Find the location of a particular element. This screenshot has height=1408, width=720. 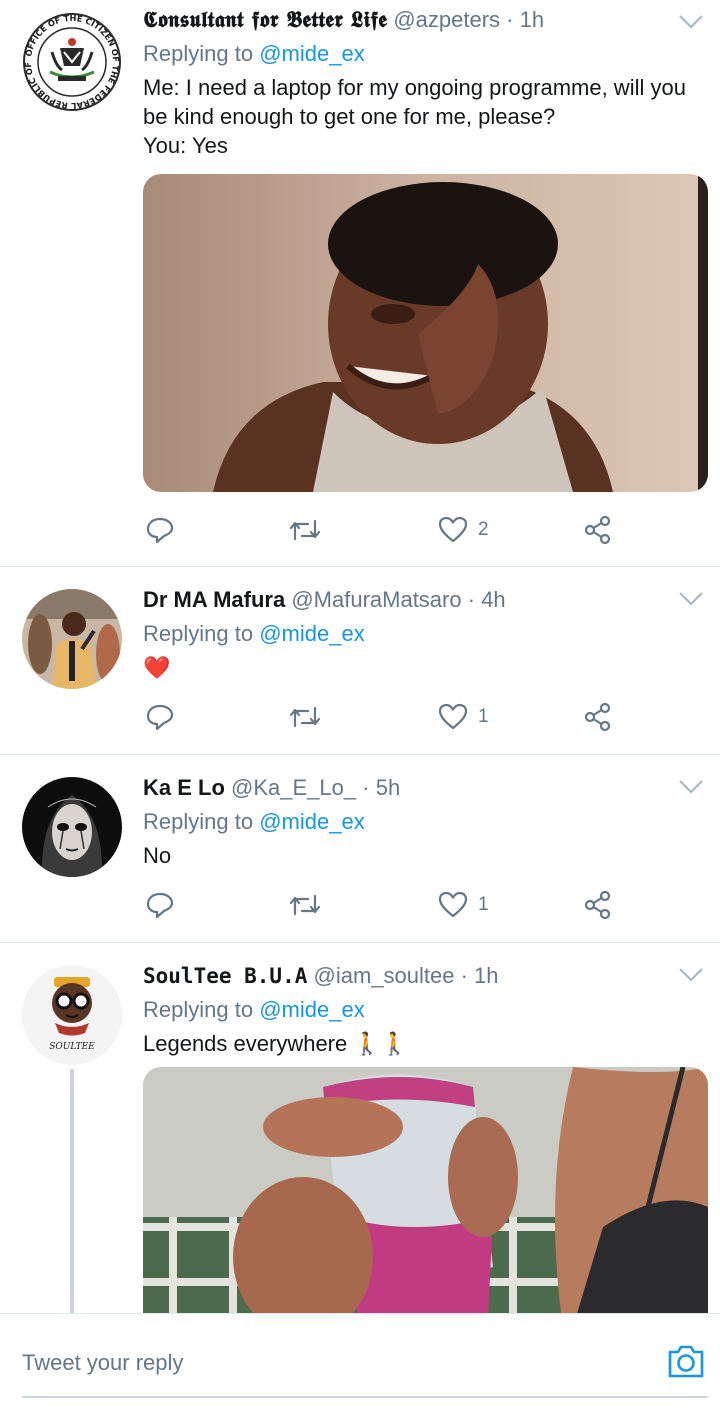

tweet-image is located at coordinates (425, 1197).